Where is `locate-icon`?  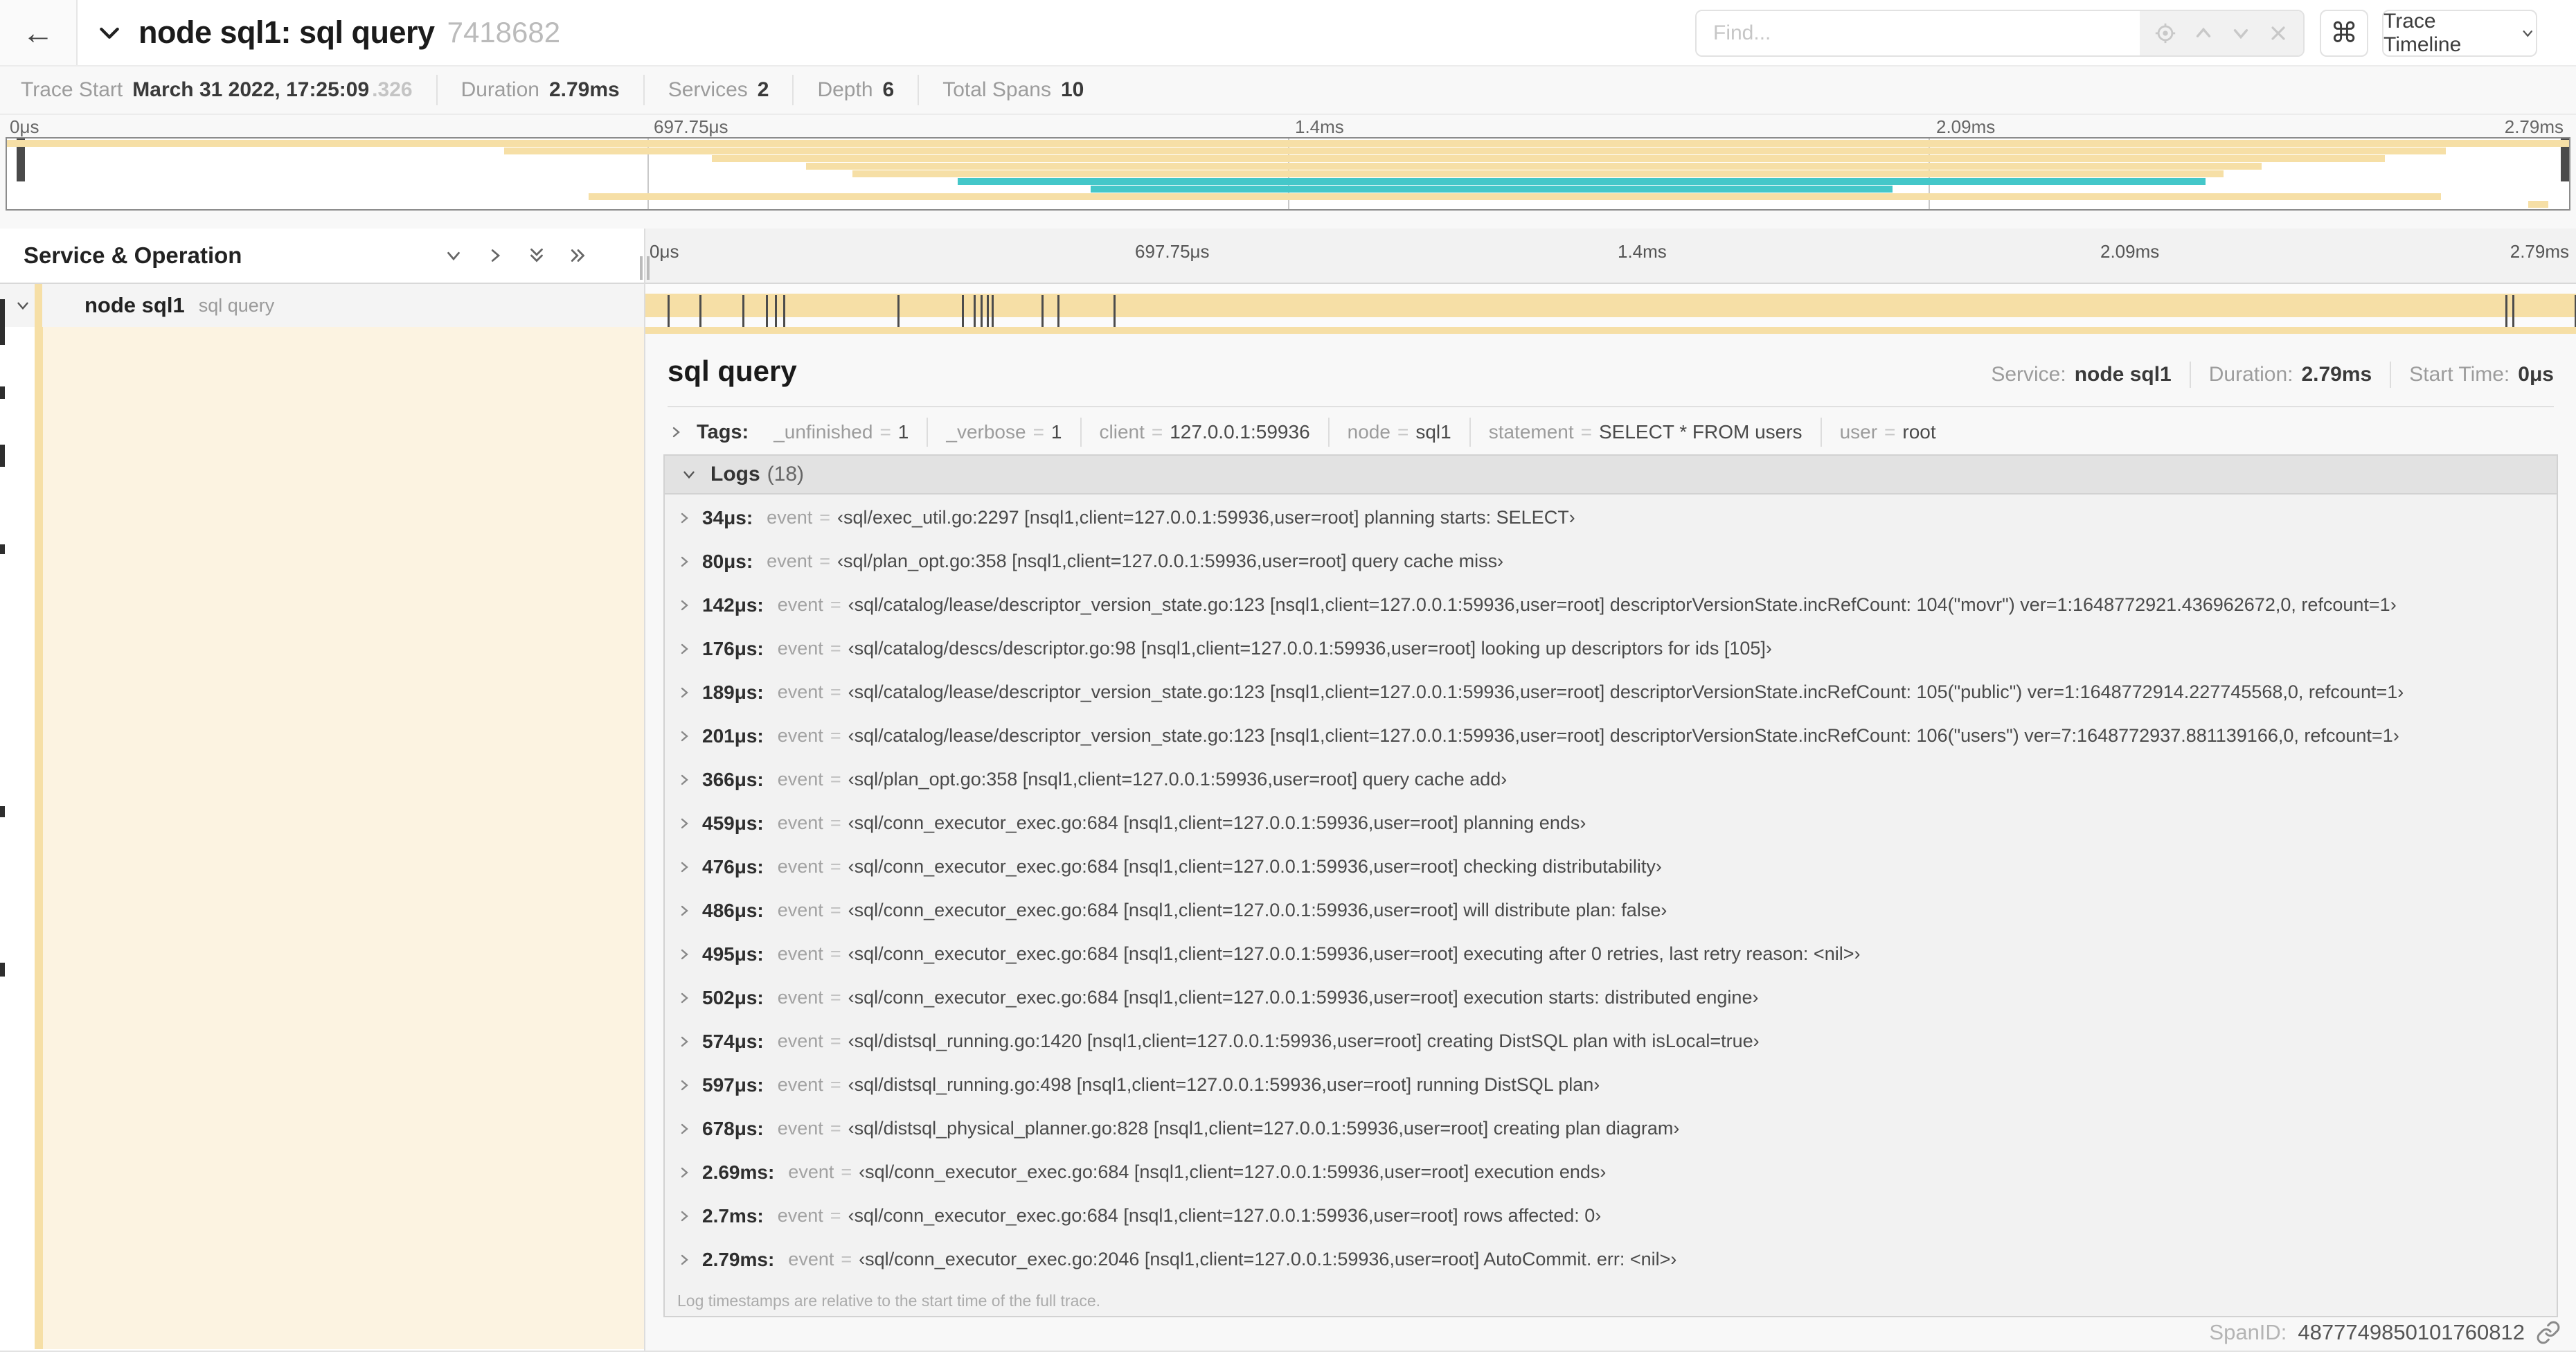
locate-icon is located at coordinates (2166, 33).